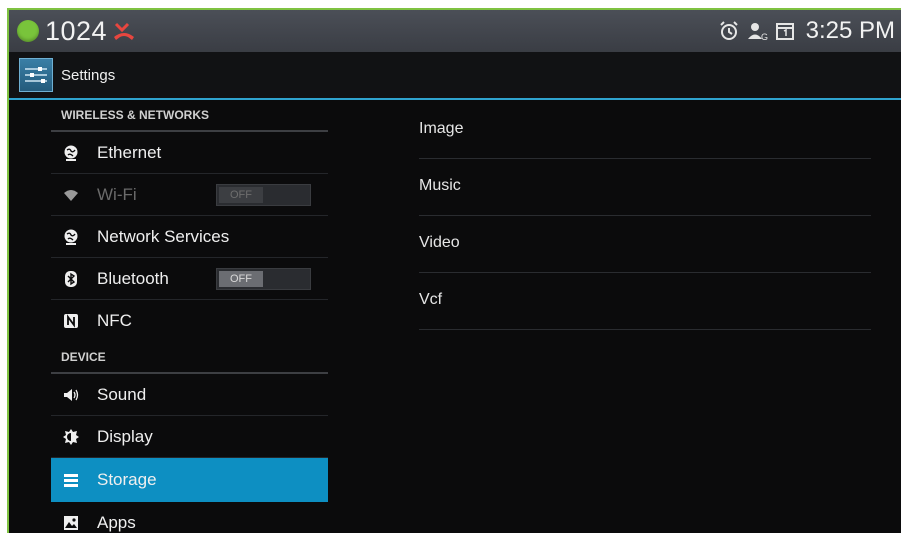 This screenshot has height=533, width=901. I want to click on sidebar-item-label: Storage, so click(127, 479).